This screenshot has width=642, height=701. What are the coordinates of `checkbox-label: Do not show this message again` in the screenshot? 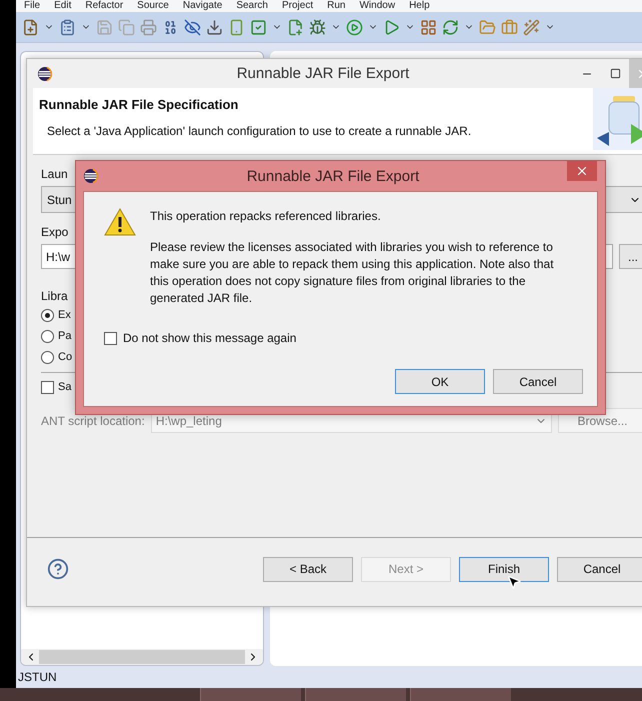 It's located at (209, 338).